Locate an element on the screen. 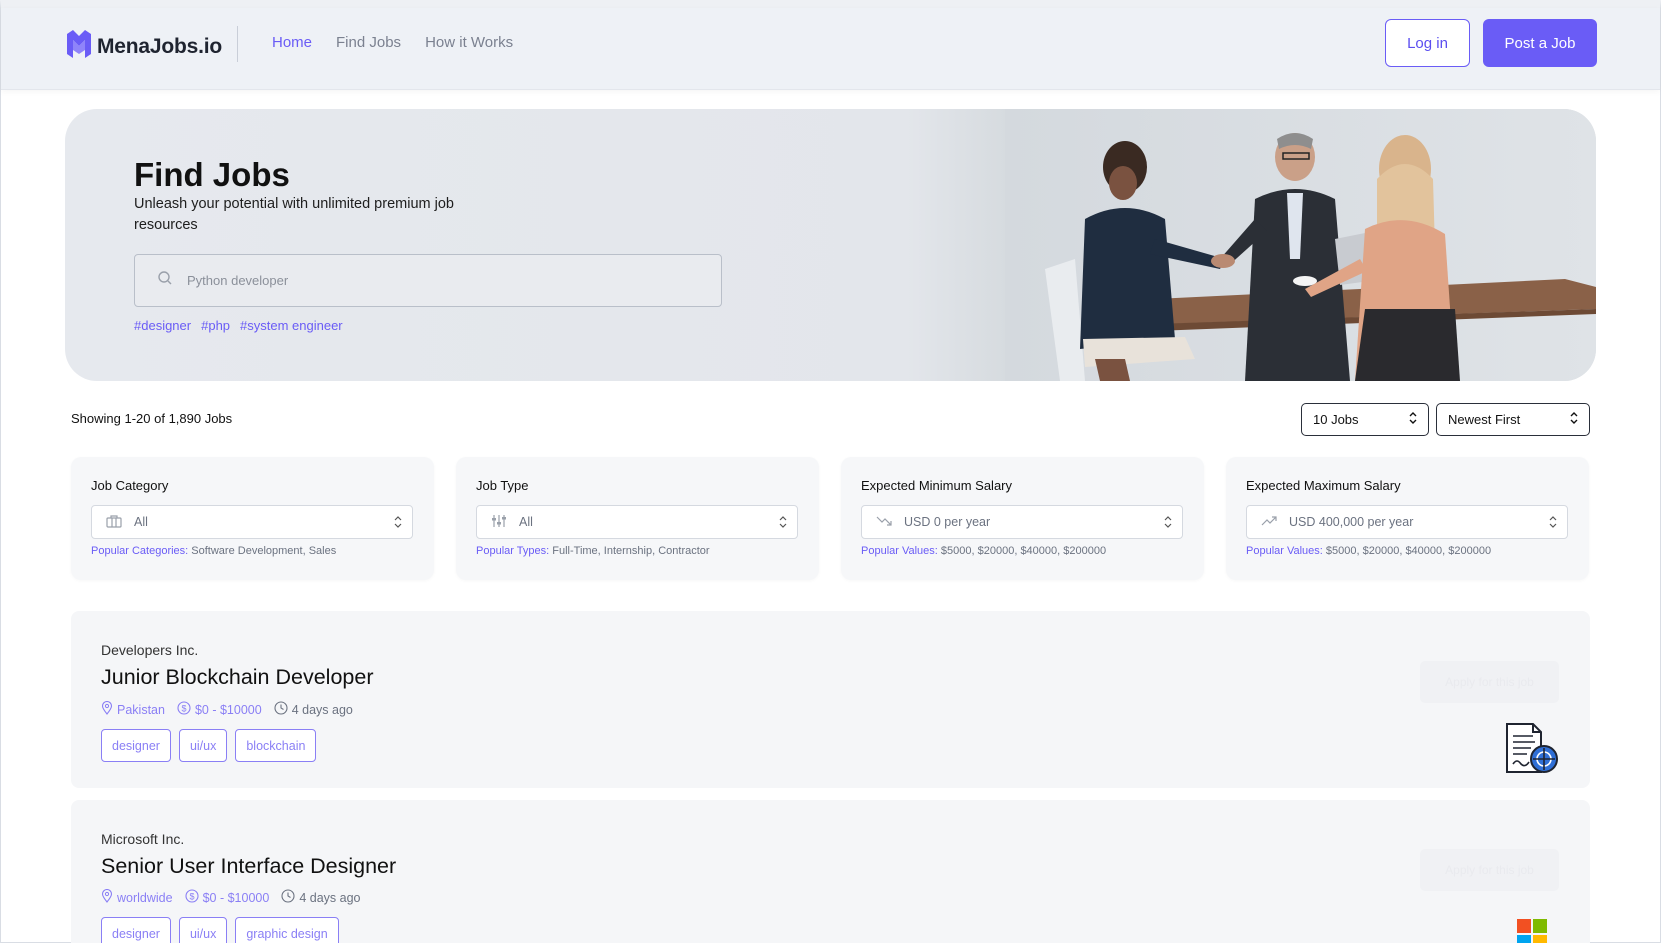  search-input is located at coordinates (437, 280).